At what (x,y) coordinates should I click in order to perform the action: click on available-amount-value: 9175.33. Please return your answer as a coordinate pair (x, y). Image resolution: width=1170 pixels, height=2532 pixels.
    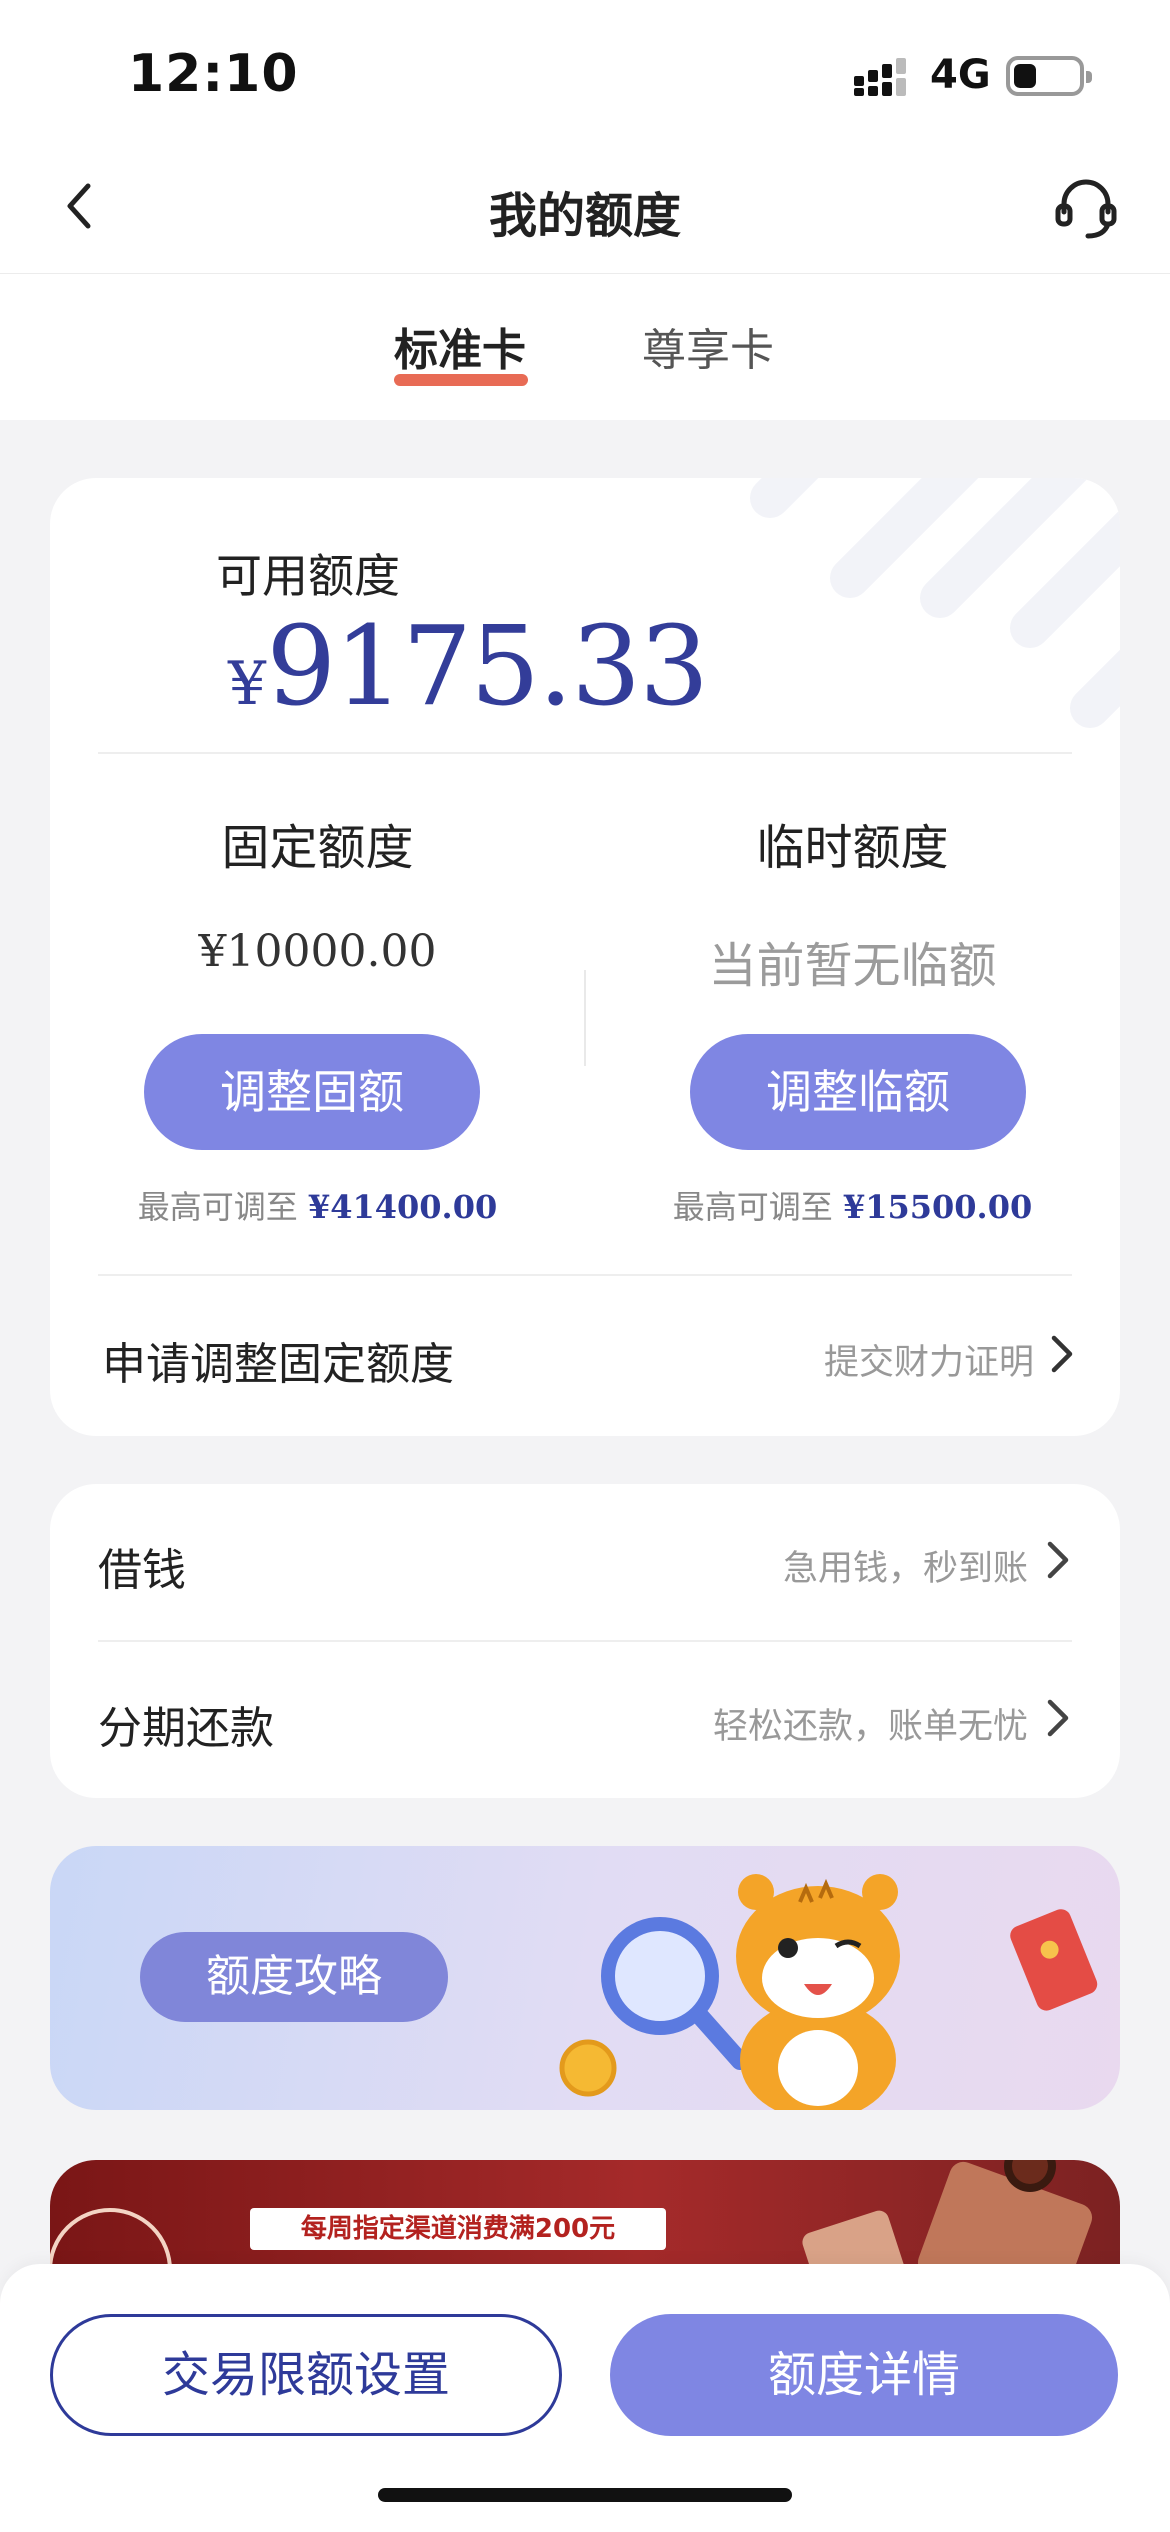
    Looking at the image, I should click on (487, 666).